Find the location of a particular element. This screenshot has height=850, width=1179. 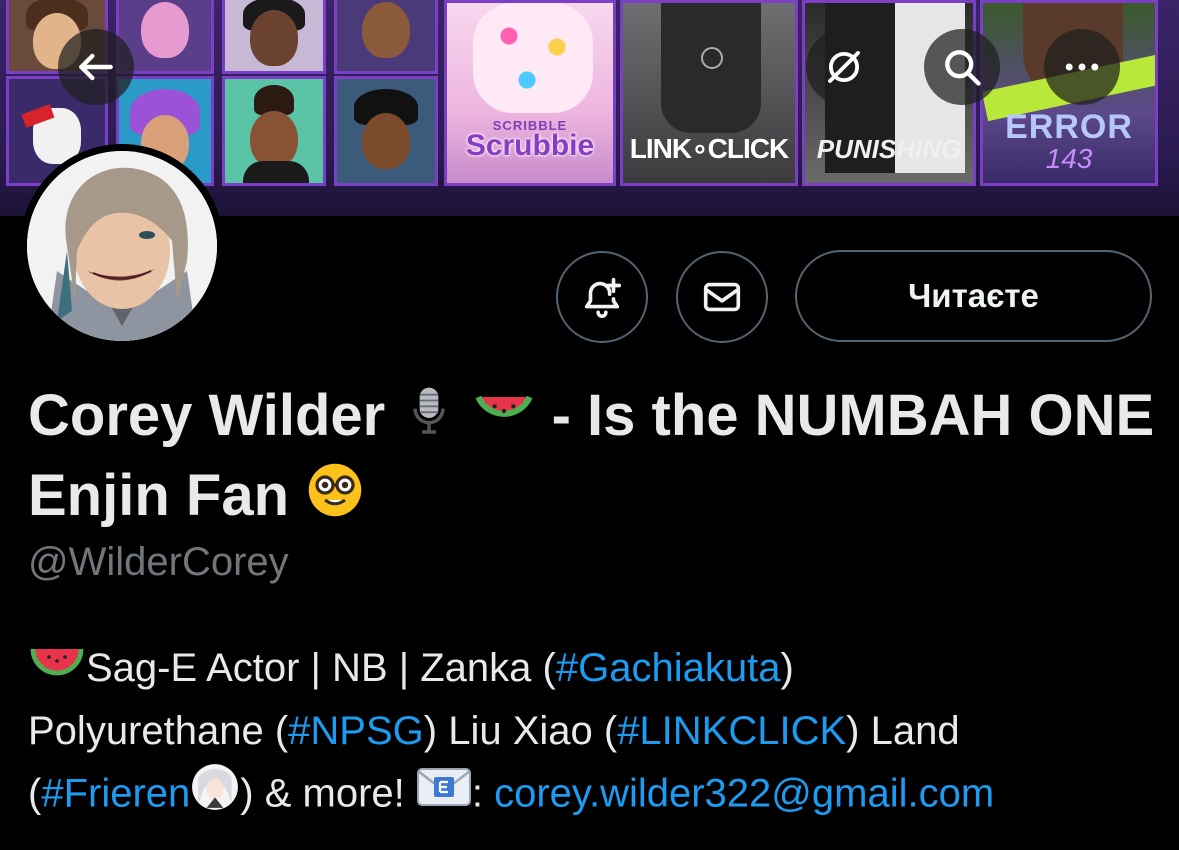

bio-text: Polyurethane ( is located at coordinates (158, 730).